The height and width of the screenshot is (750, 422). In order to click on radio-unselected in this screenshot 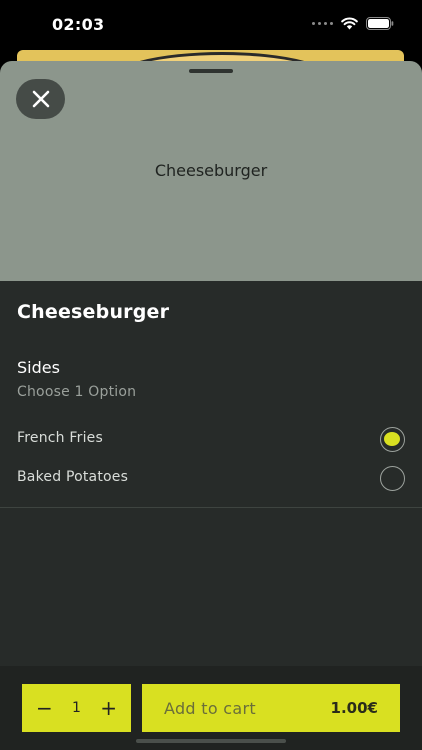, I will do `click(392, 478)`.